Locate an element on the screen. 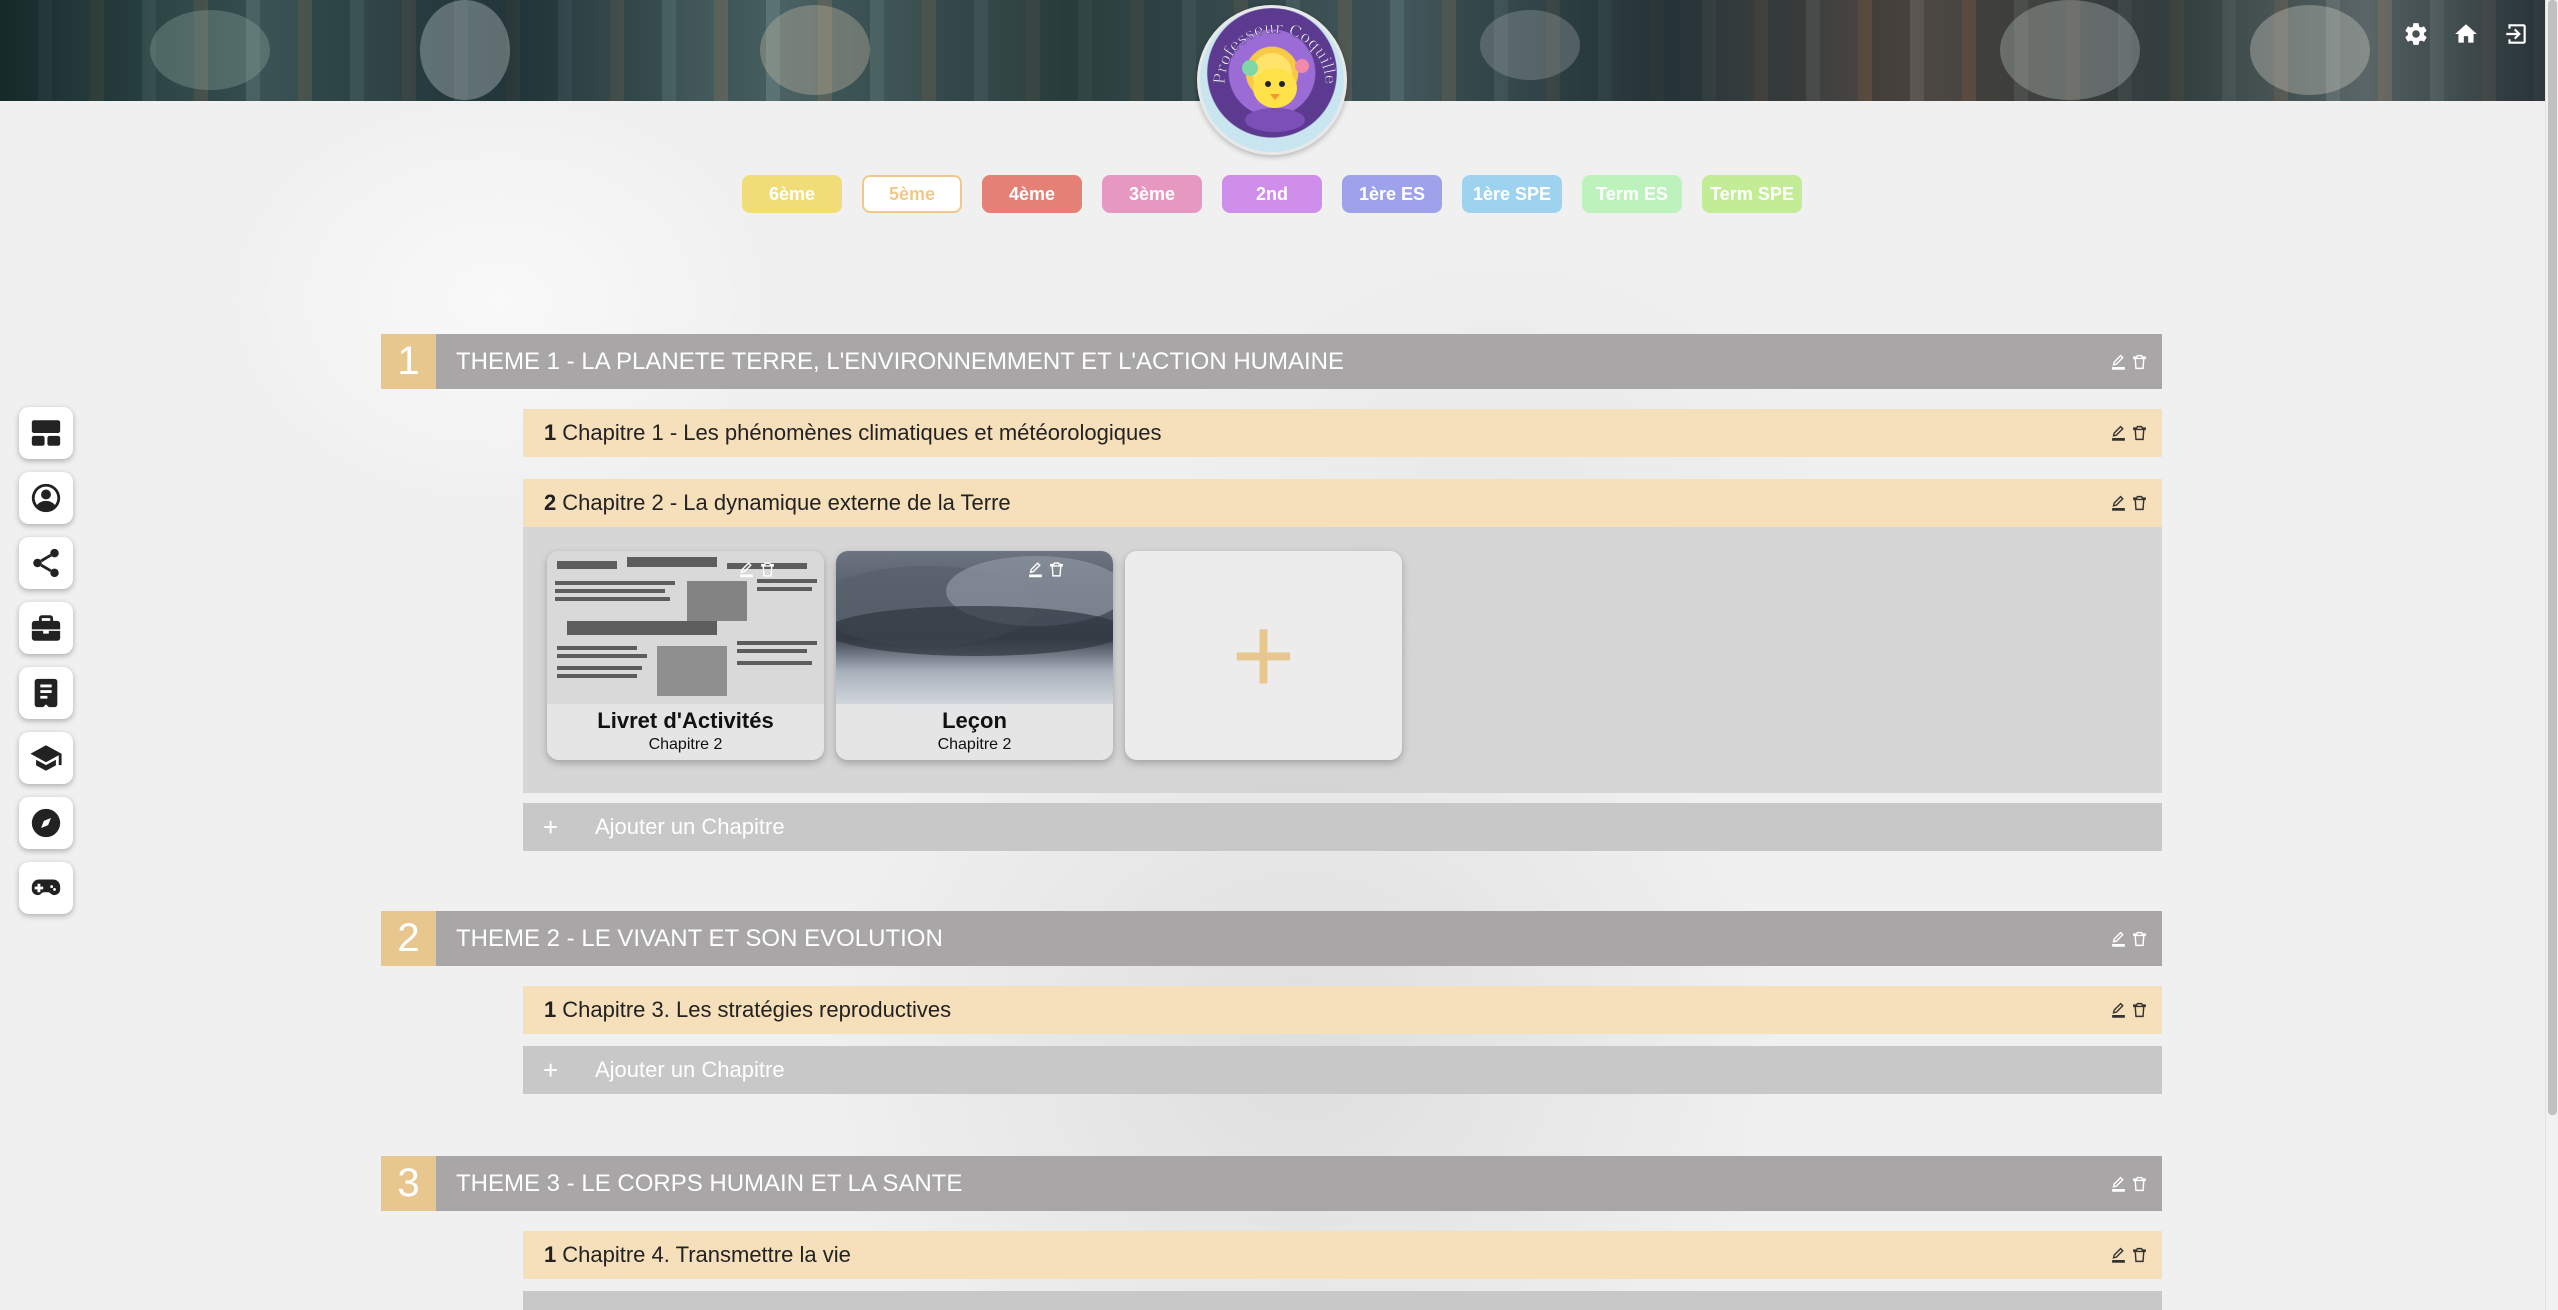 Image resolution: width=2558 pixels, height=1310 pixels. level-button: 1ère ES is located at coordinates (1392, 194).